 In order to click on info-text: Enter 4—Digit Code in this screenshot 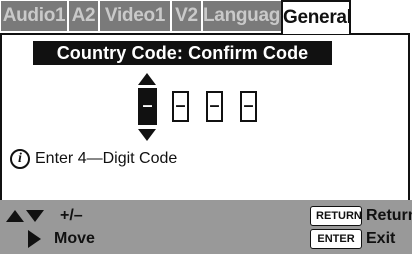, I will do `click(106, 158)`.